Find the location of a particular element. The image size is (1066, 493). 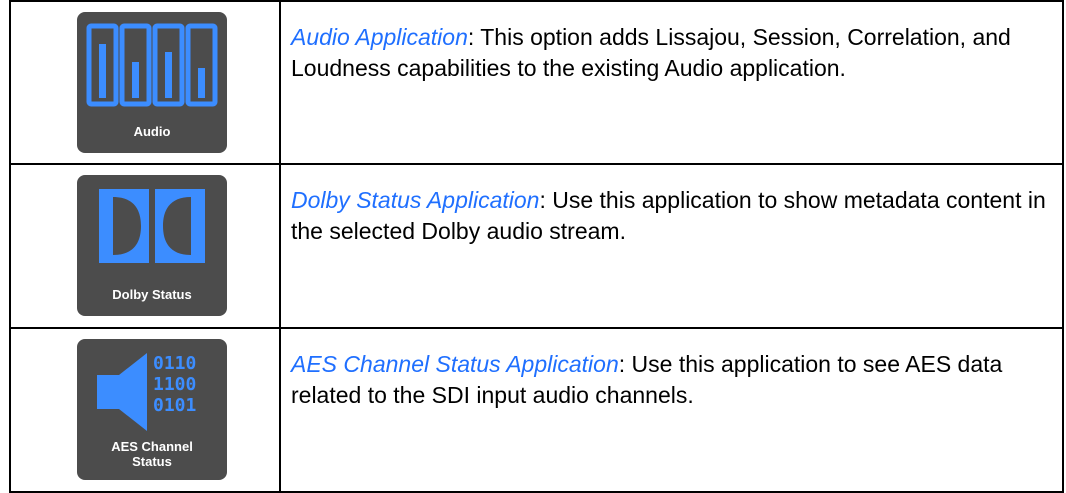

binary-digits: 0110 1100 0101 is located at coordinates (188, 384).